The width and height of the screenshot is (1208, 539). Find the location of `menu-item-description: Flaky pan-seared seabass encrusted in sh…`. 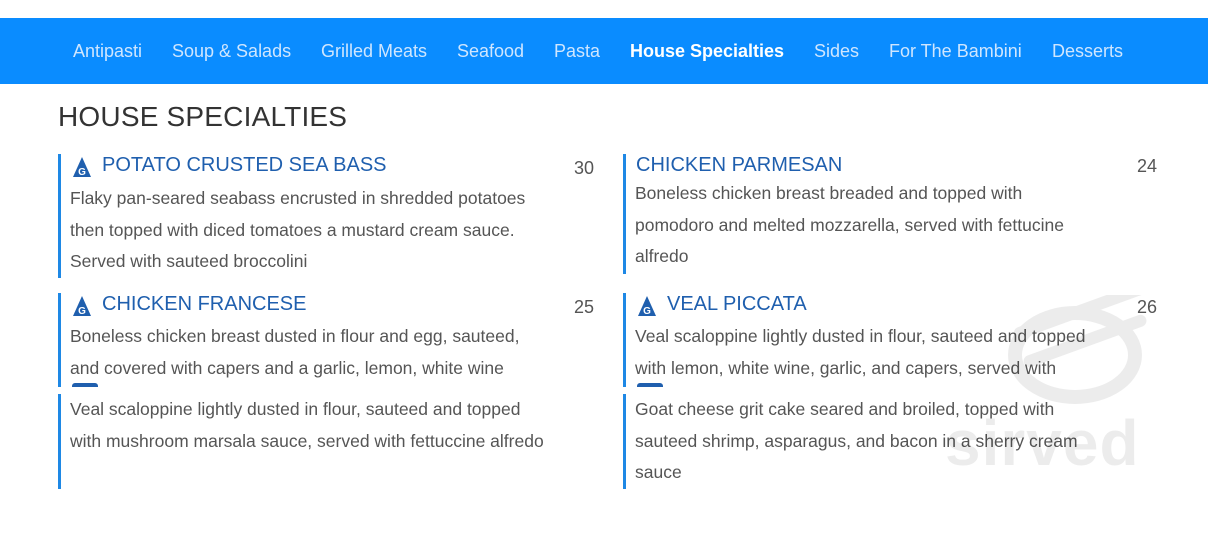

menu-item-description: Flaky pan-seared seabass encrusted in sh… is located at coordinates (298, 229).